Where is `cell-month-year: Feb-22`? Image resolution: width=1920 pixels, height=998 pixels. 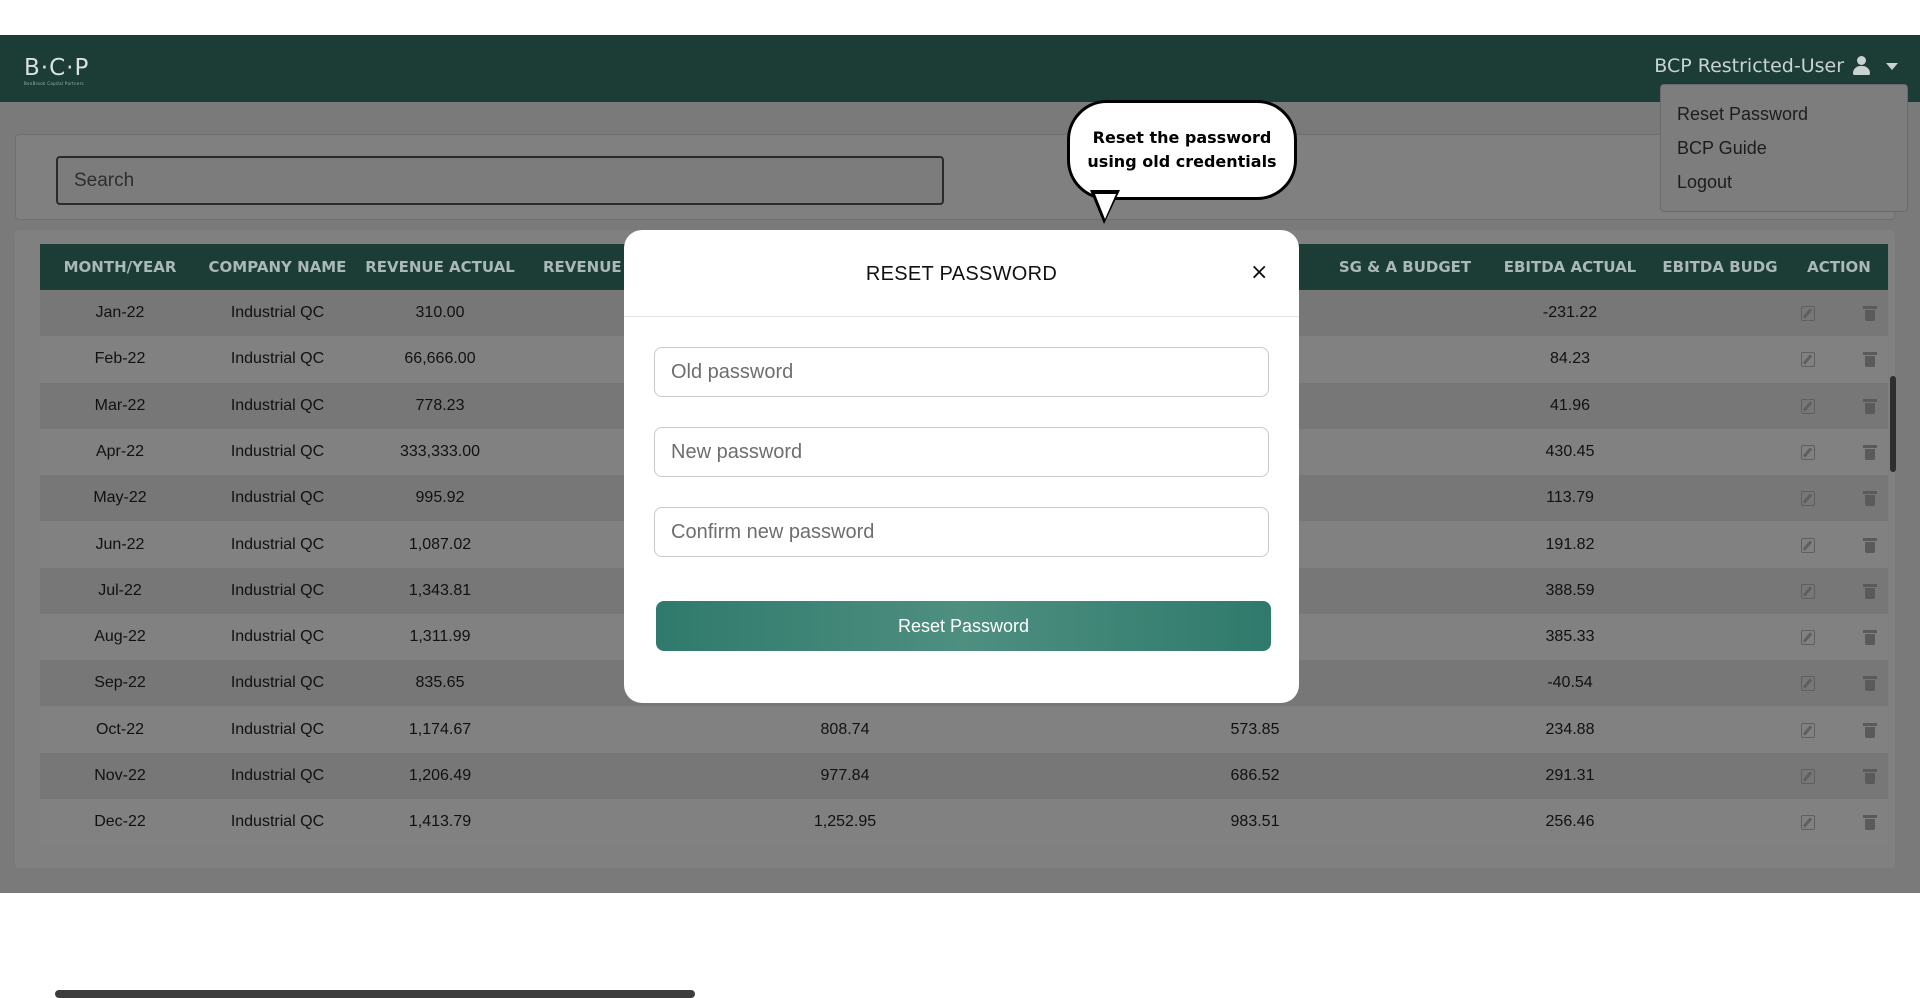
cell-month-year: Feb-22 is located at coordinates (120, 359).